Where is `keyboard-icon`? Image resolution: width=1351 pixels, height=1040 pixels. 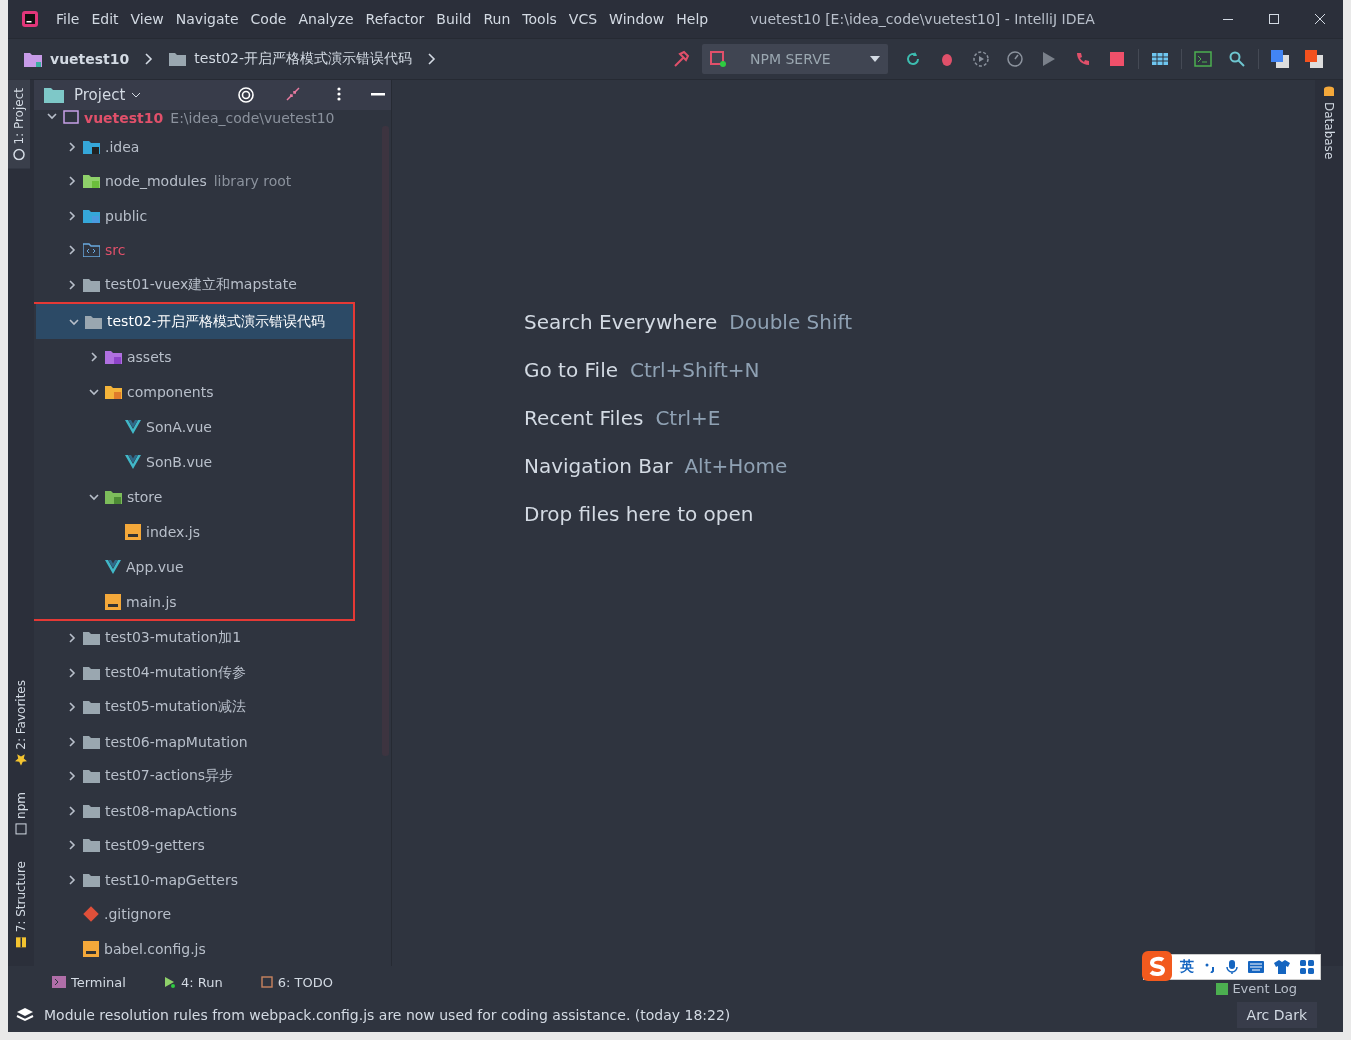
keyboard-icon is located at coordinates (1256, 967).